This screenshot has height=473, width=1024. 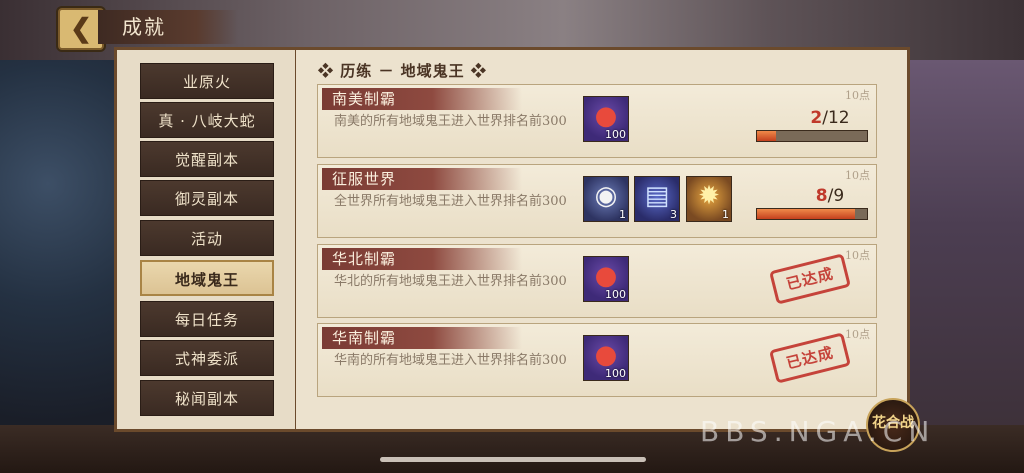 What do you see at coordinates (207, 319) in the screenshot?
I see `sidebar-item-daily-tasks: 每日任务` at bounding box center [207, 319].